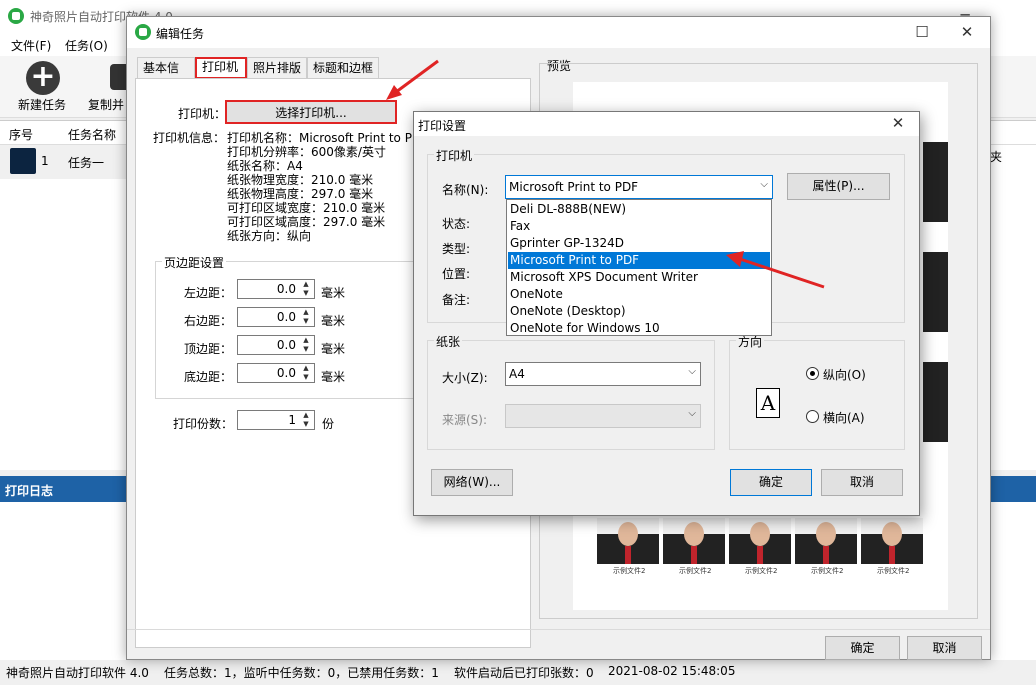  I want to click on col-index-header: 序号, so click(21, 134).